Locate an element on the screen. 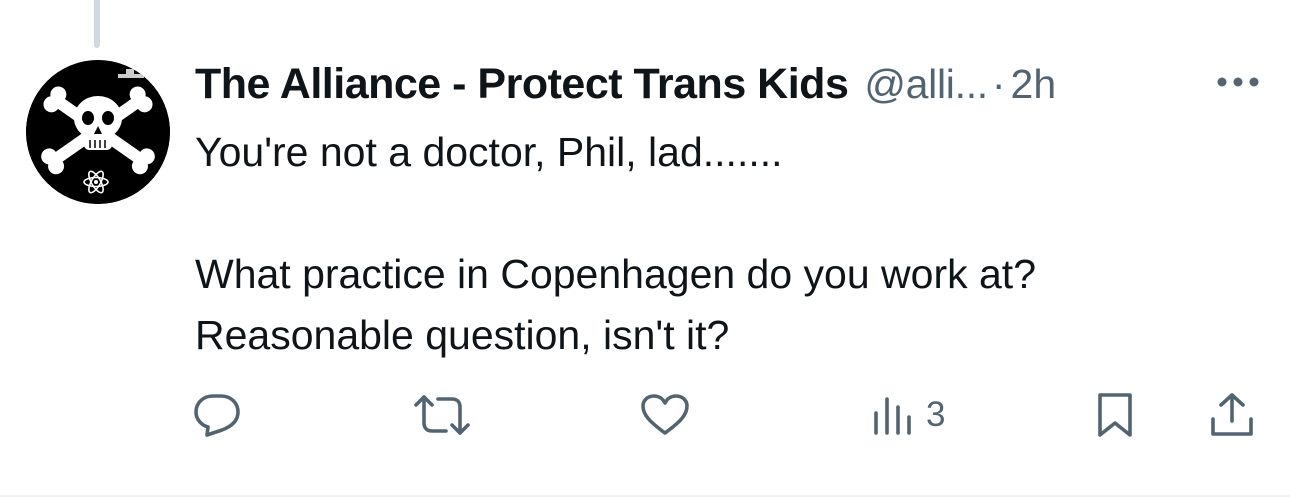 This screenshot has height=497, width=1290. share-button is located at coordinates (1232, 415).